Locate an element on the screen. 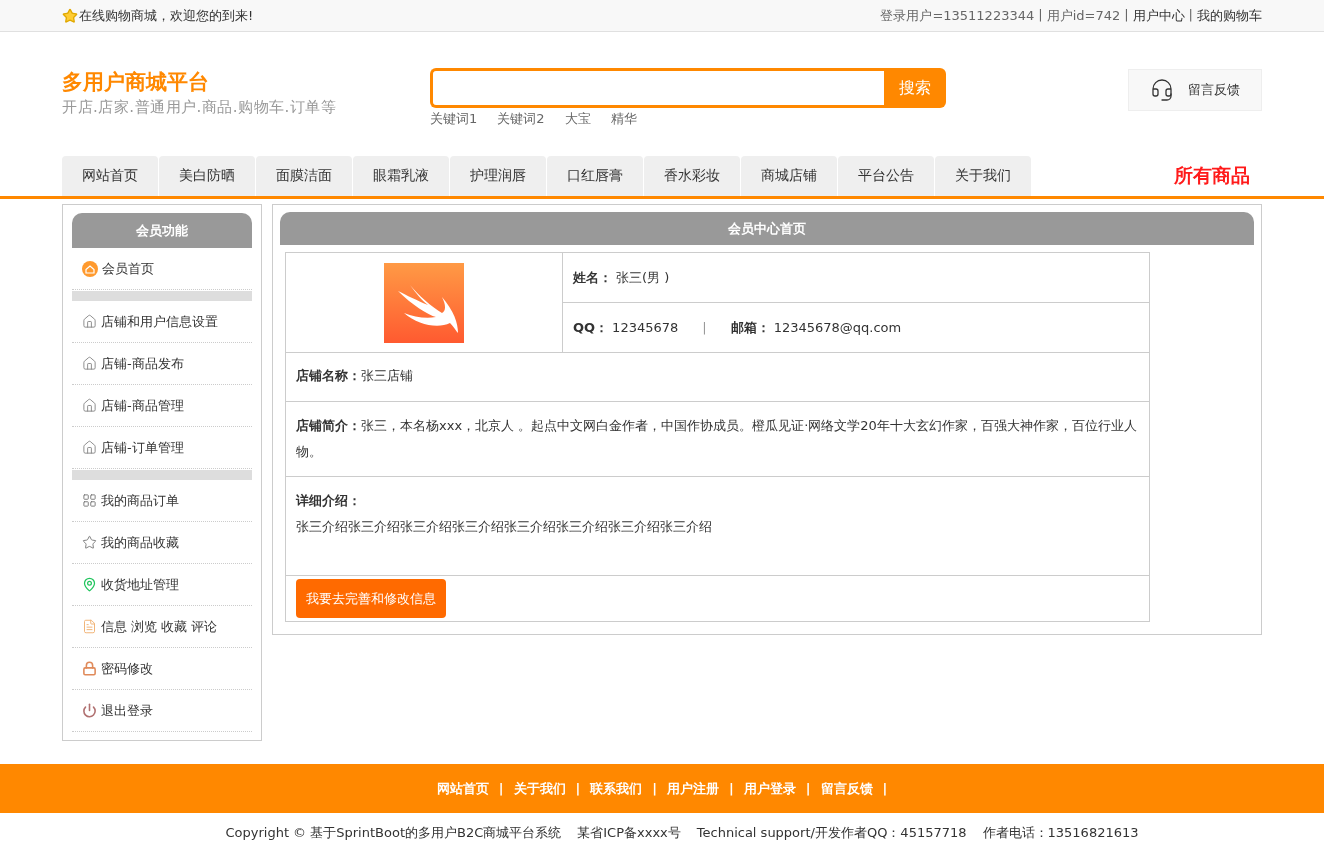 The image size is (1324, 857). nav-tab: 平台公告 is located at coordinates (886, 176).